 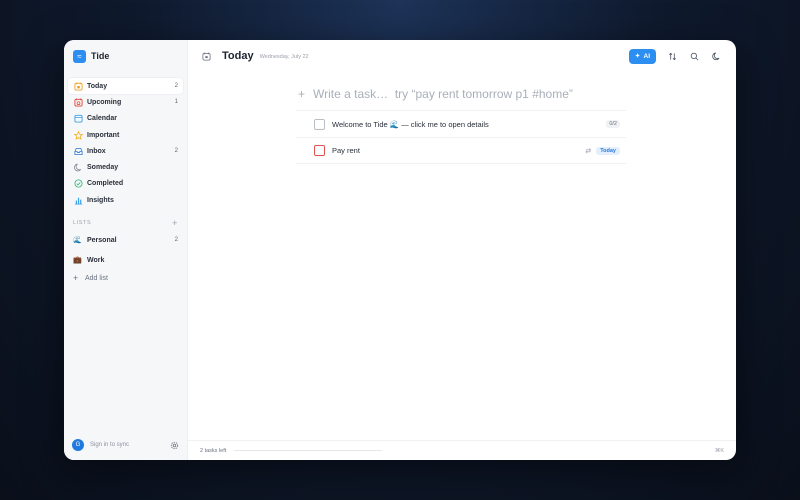 What do you see at coordinates (102, 119) in the screenshot?
I see `sidebar-item-label: Calendar` at bounding box center [102, 119].